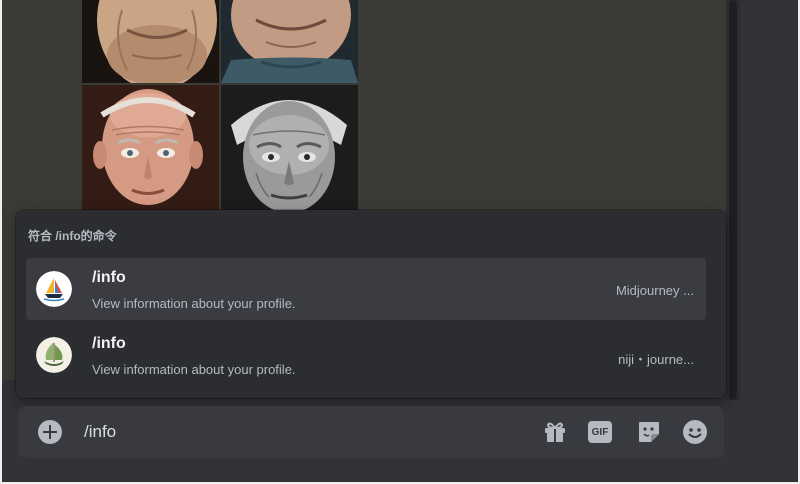  Describe the element at coordinates (733, 200) in the screenshot. I see `scrollbar` at that location.